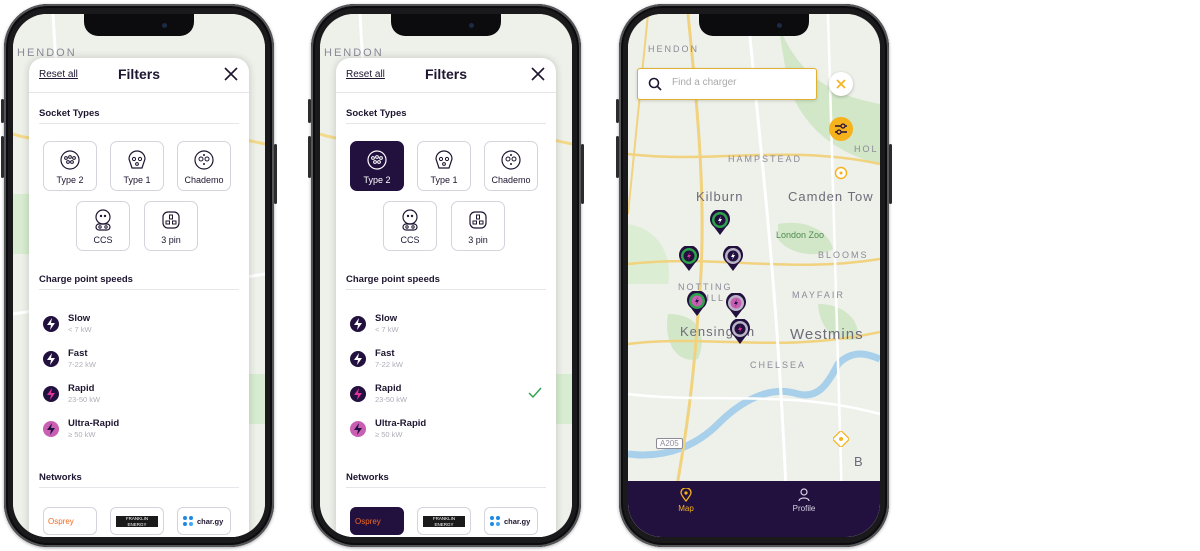  What do you see at coordinates (517, 521) in the screenshot?
I see `chargy-logo: char.gy` at bounding box center [517, 521].